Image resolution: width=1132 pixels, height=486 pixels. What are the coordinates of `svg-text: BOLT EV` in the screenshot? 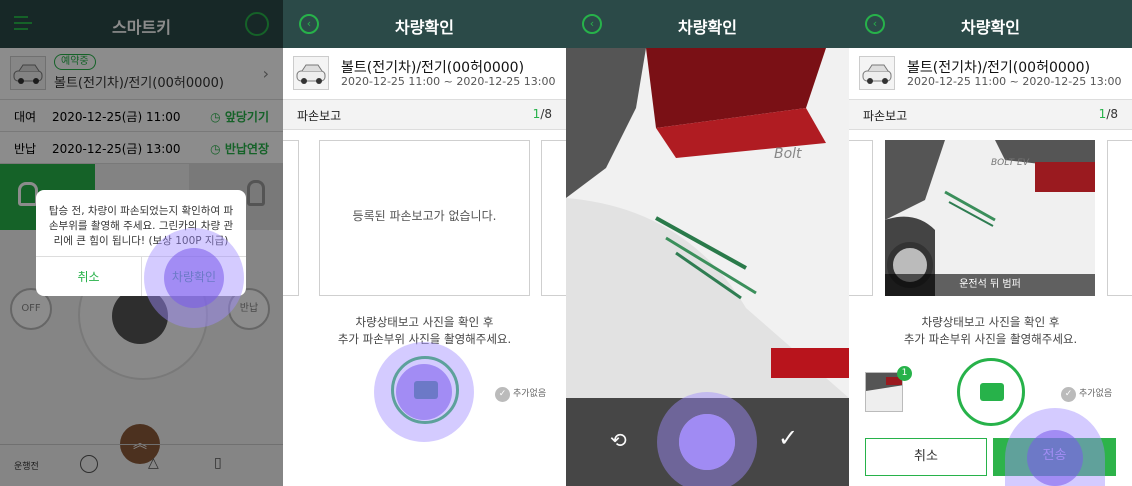 It's located at (1010, 163).